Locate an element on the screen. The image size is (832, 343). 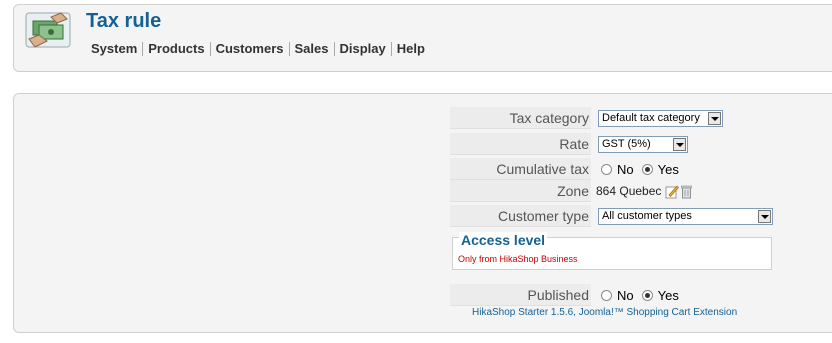
customer-type-label-cell: Customer type is located at coordinates (520, 216).